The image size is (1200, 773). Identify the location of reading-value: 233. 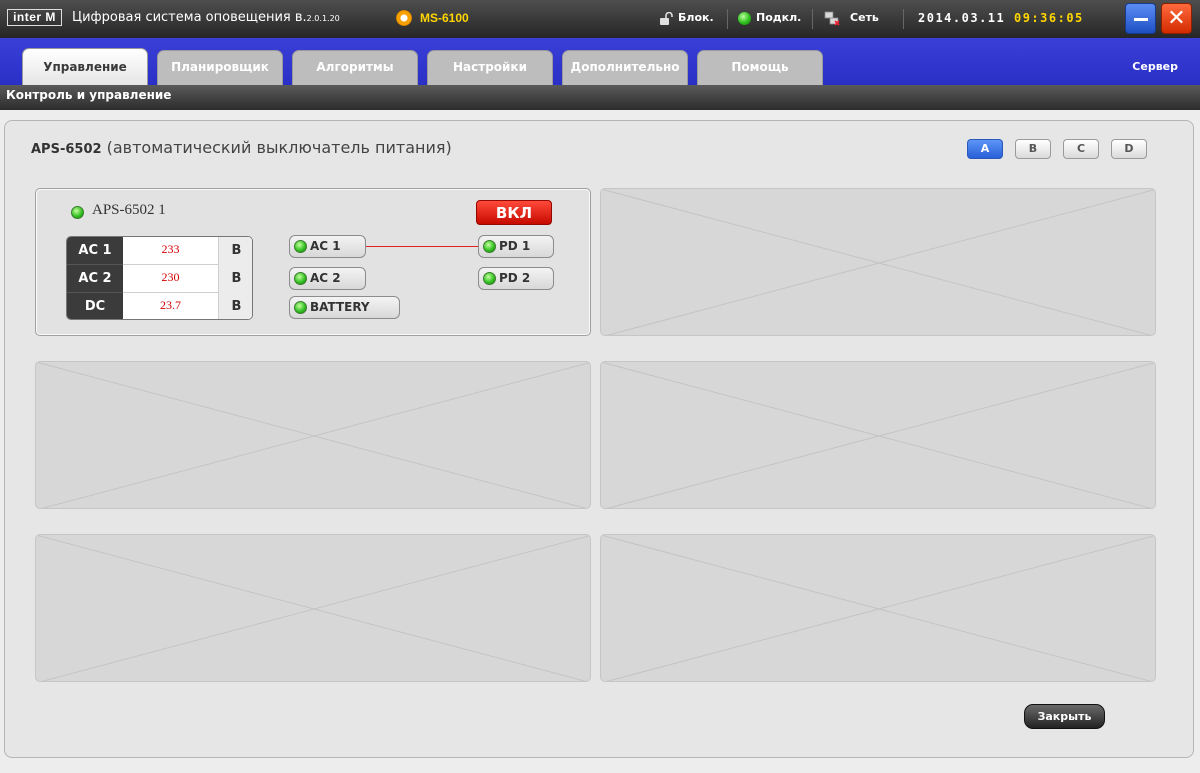
(171, 251).